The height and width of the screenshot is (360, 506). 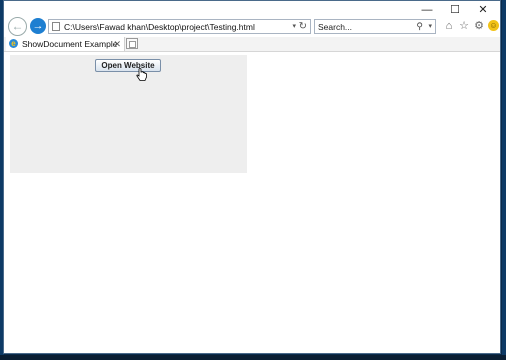 What do you see at coordinates (493, 25) in the screenshot?
I see `smiley-feedback-icon: ☺` at bounding box center [493, 25].